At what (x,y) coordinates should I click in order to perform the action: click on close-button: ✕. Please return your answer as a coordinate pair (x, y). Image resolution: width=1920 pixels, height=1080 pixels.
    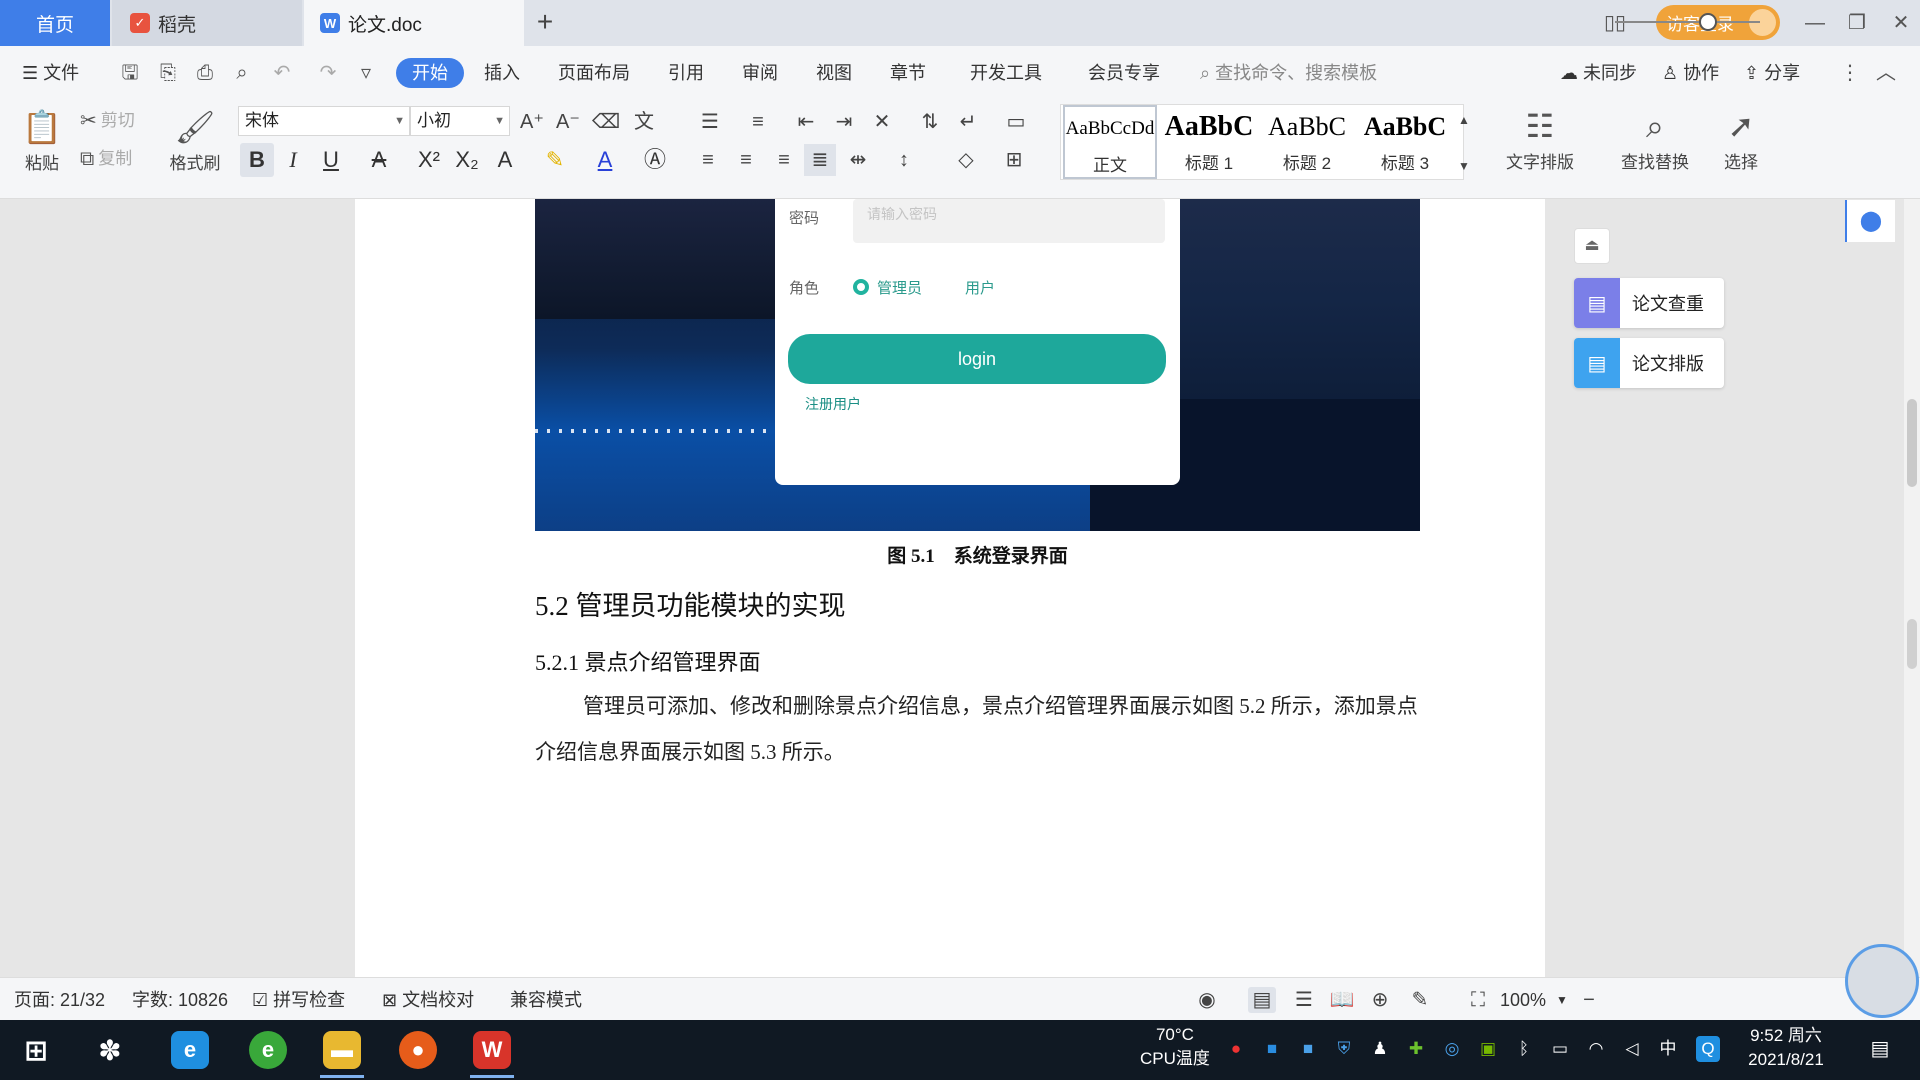
    Looking at the image, I should click on (1901, 23).